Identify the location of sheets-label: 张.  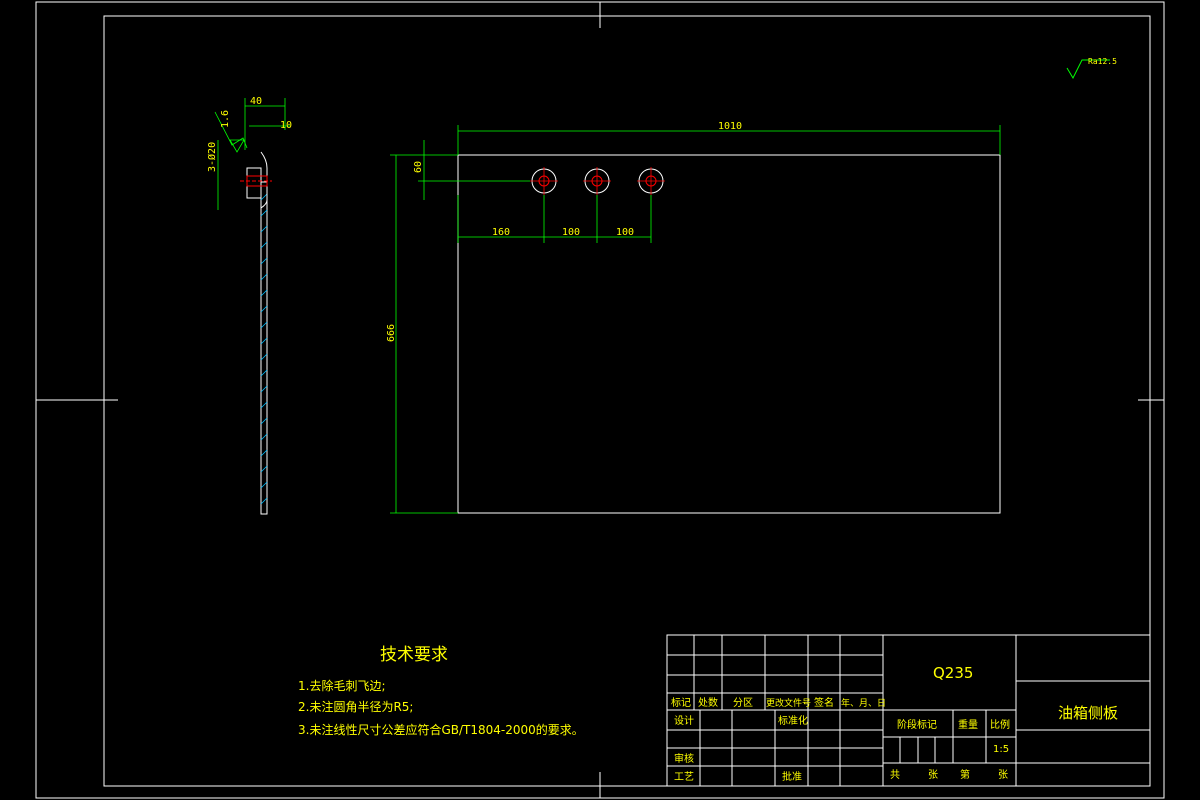
(933, 775).